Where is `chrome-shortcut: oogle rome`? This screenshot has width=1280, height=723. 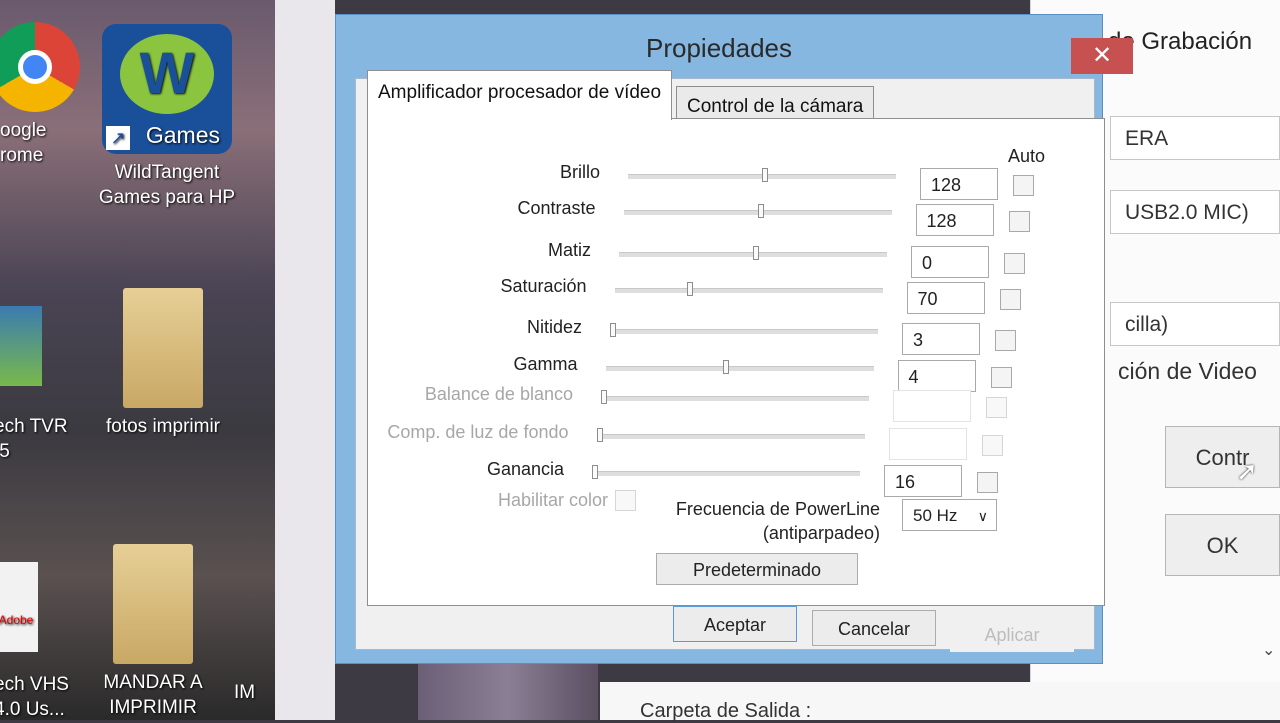
chrome-shortcut: oogle rome is located at coordinates (45, 95).